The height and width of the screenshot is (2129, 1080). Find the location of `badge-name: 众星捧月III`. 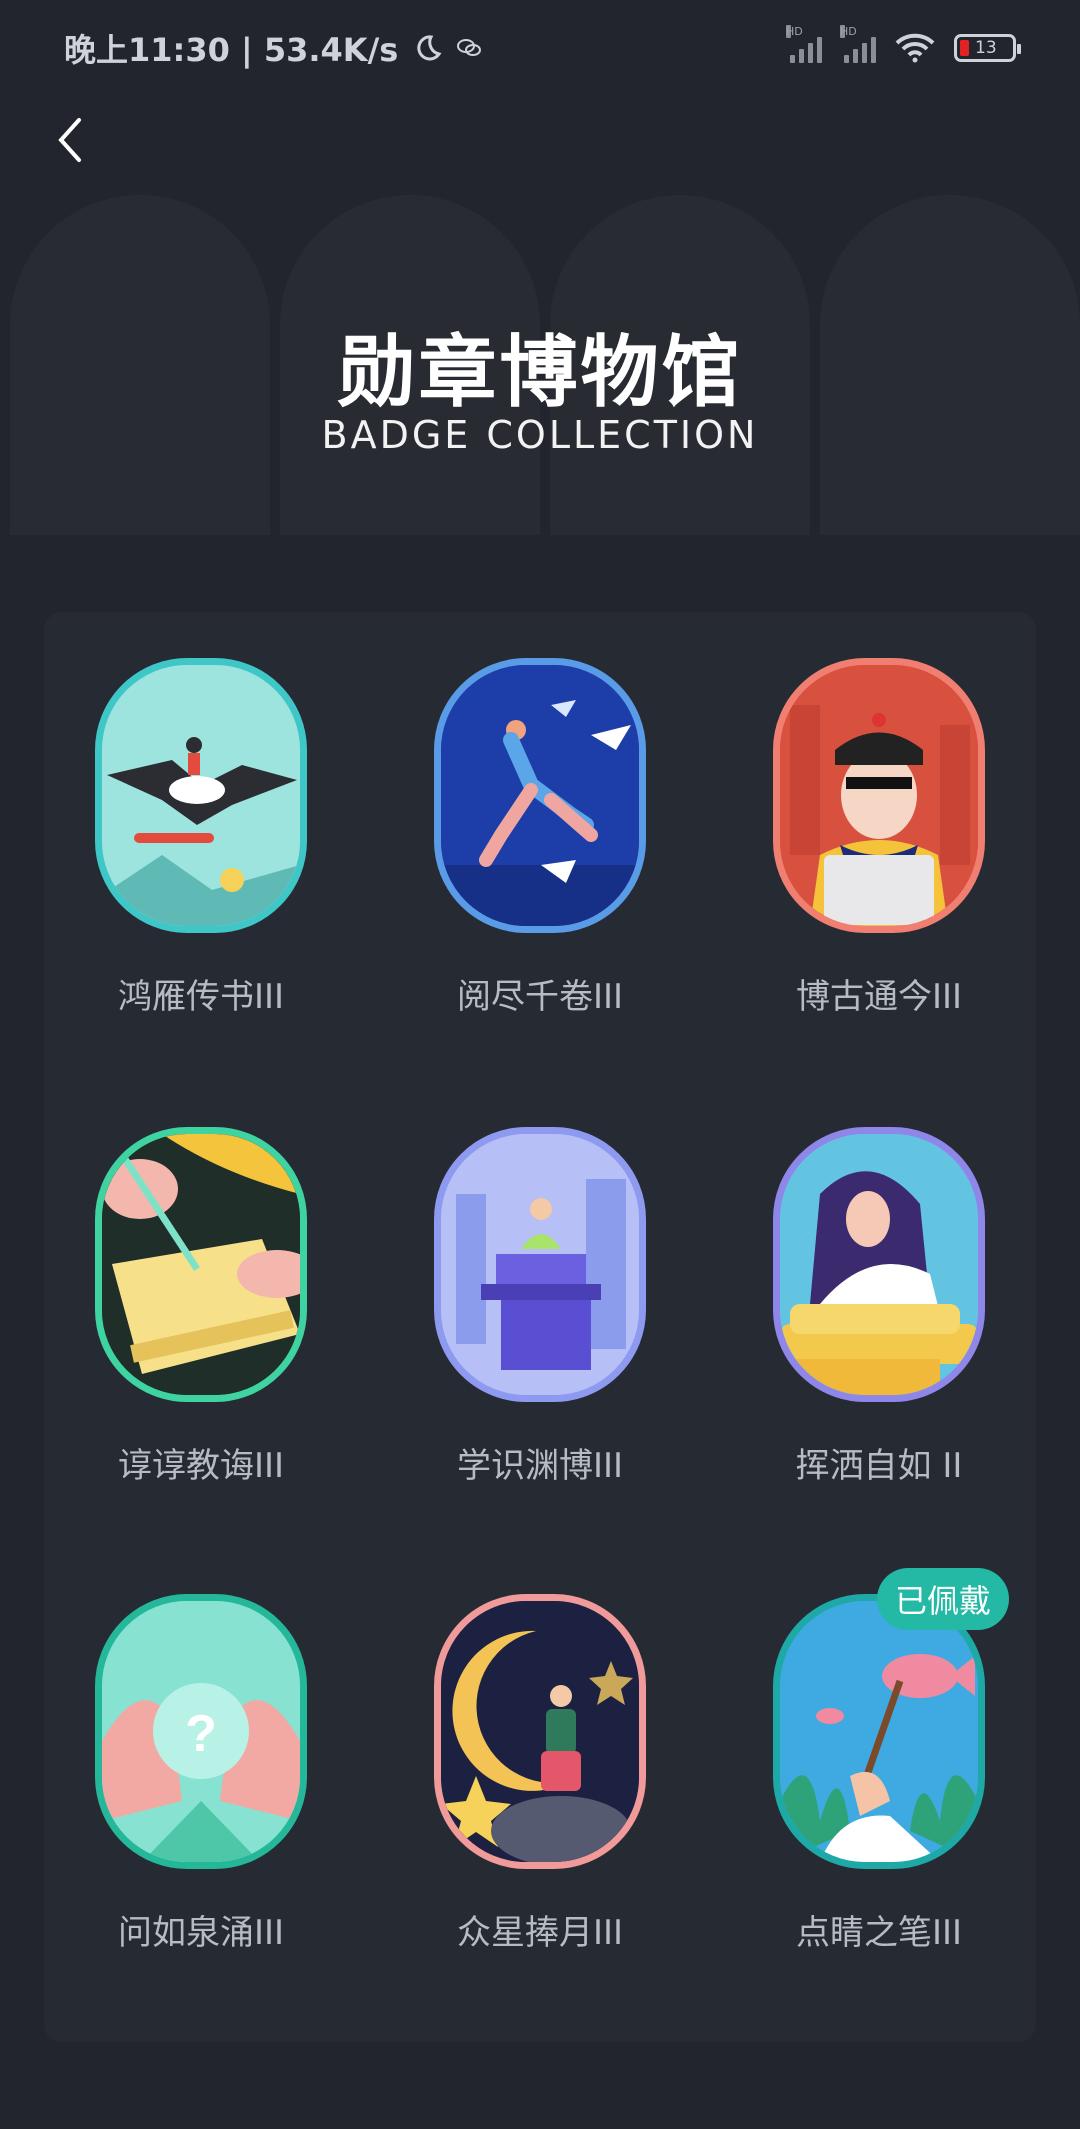

badge-name: 众星捧月III is located at coordinates (540, 1933).